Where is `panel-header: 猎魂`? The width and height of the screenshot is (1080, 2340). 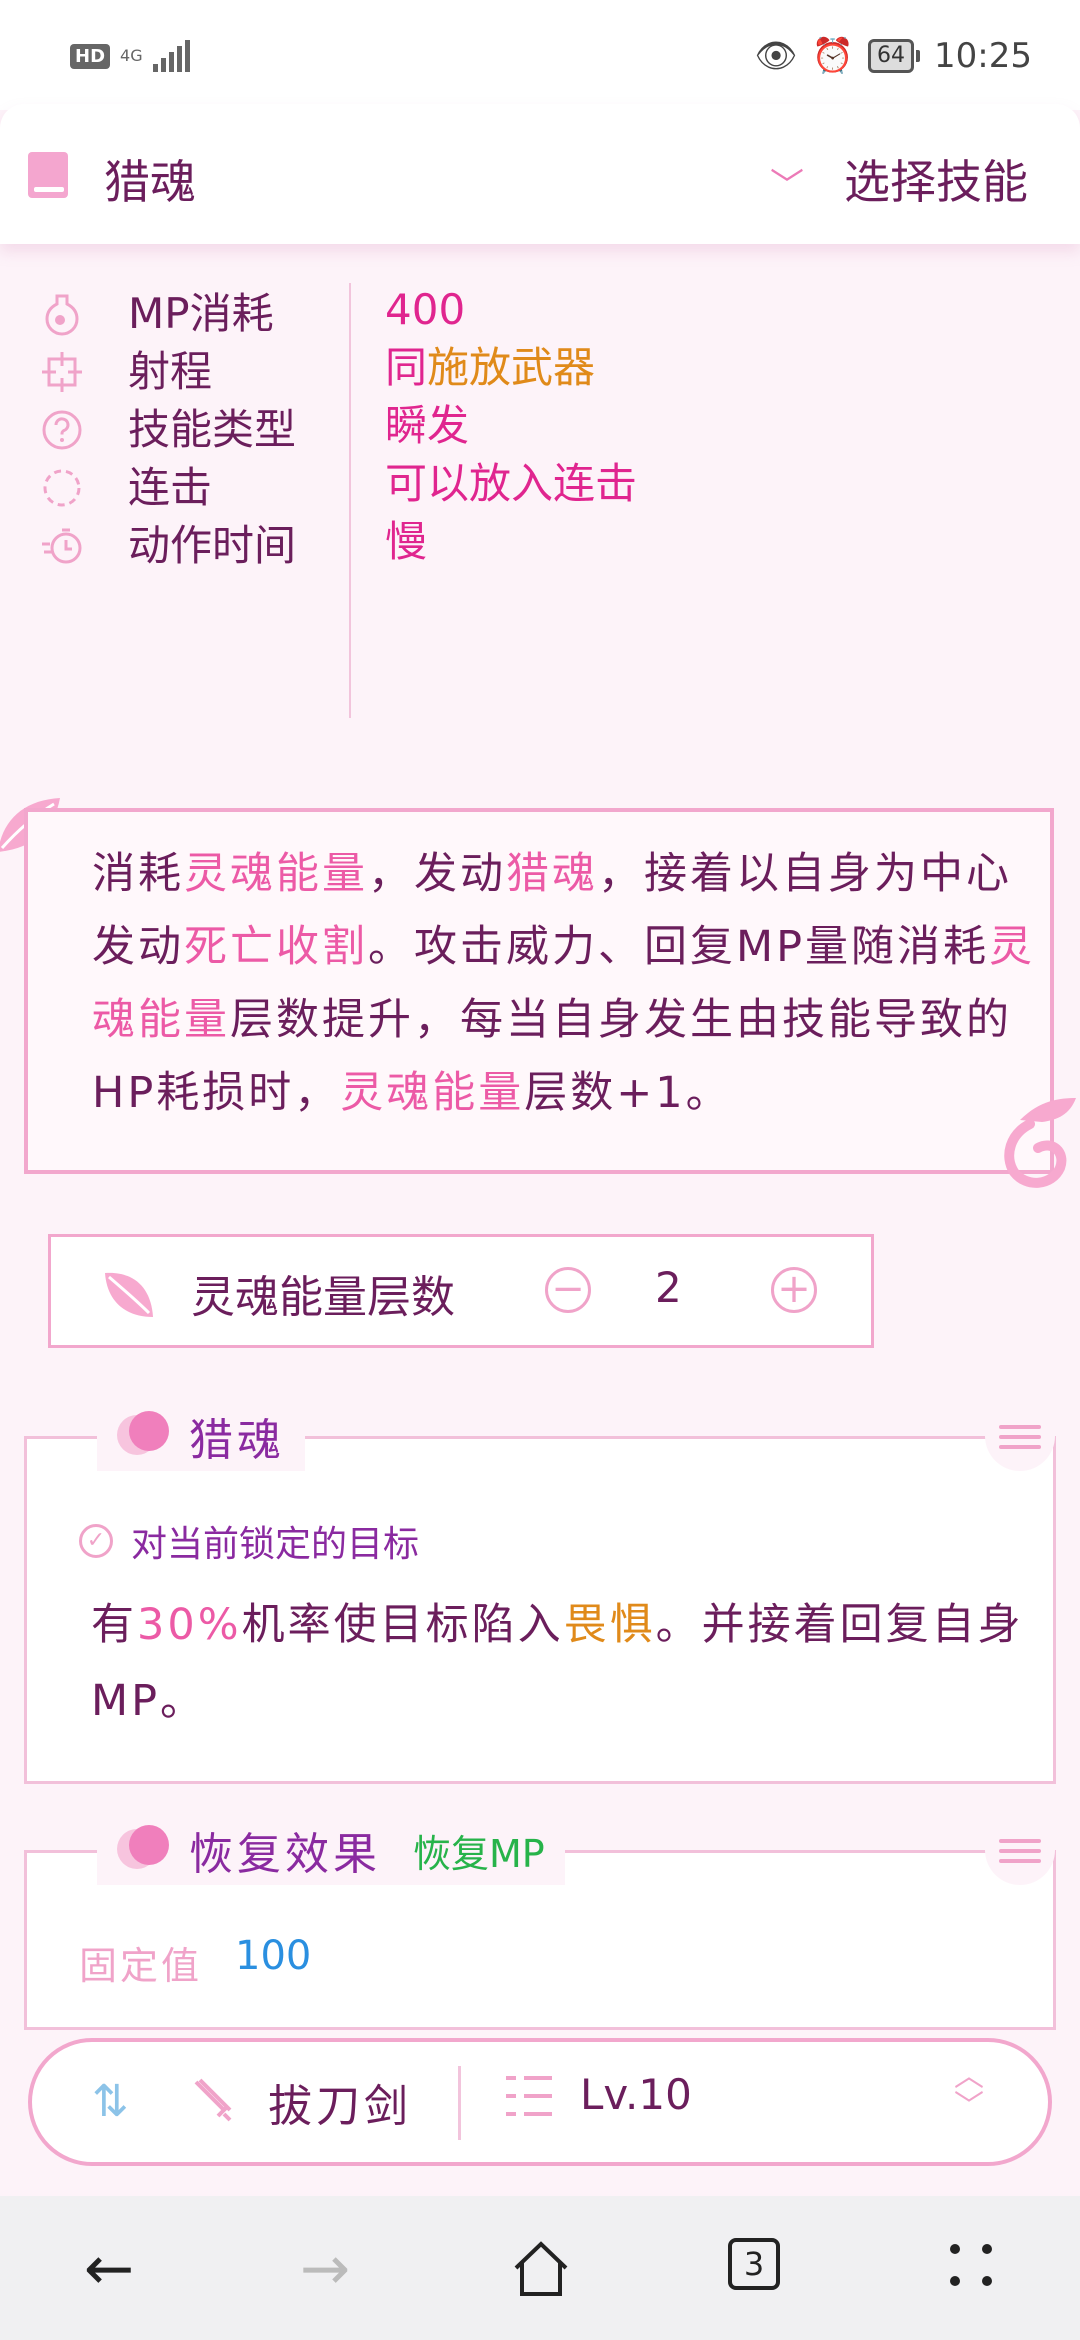 panel-header: 猎魂 is located at coordinates (201, 1436).